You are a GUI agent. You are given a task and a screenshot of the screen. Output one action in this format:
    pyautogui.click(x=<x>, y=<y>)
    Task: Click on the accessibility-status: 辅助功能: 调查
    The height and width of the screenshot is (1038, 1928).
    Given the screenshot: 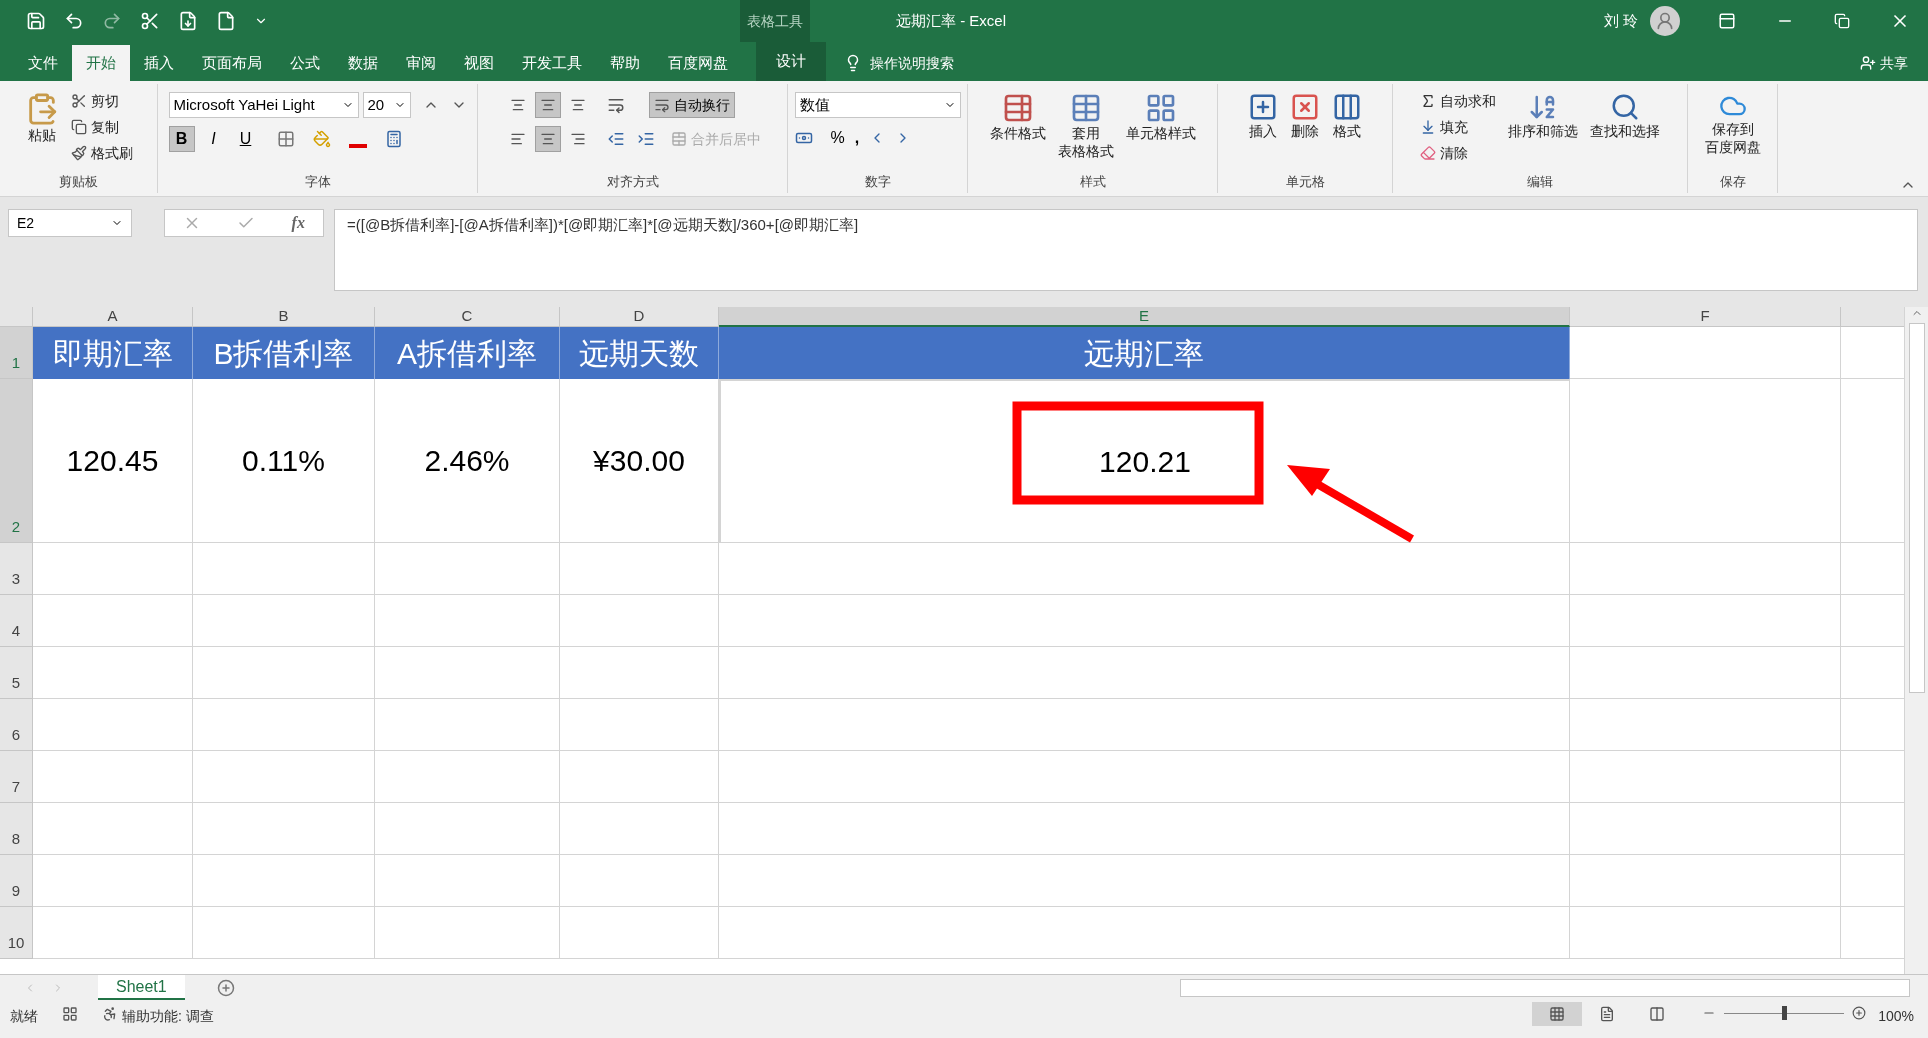 What is the action you would take?
    pyautogui.click(x=168, y=1016)
    